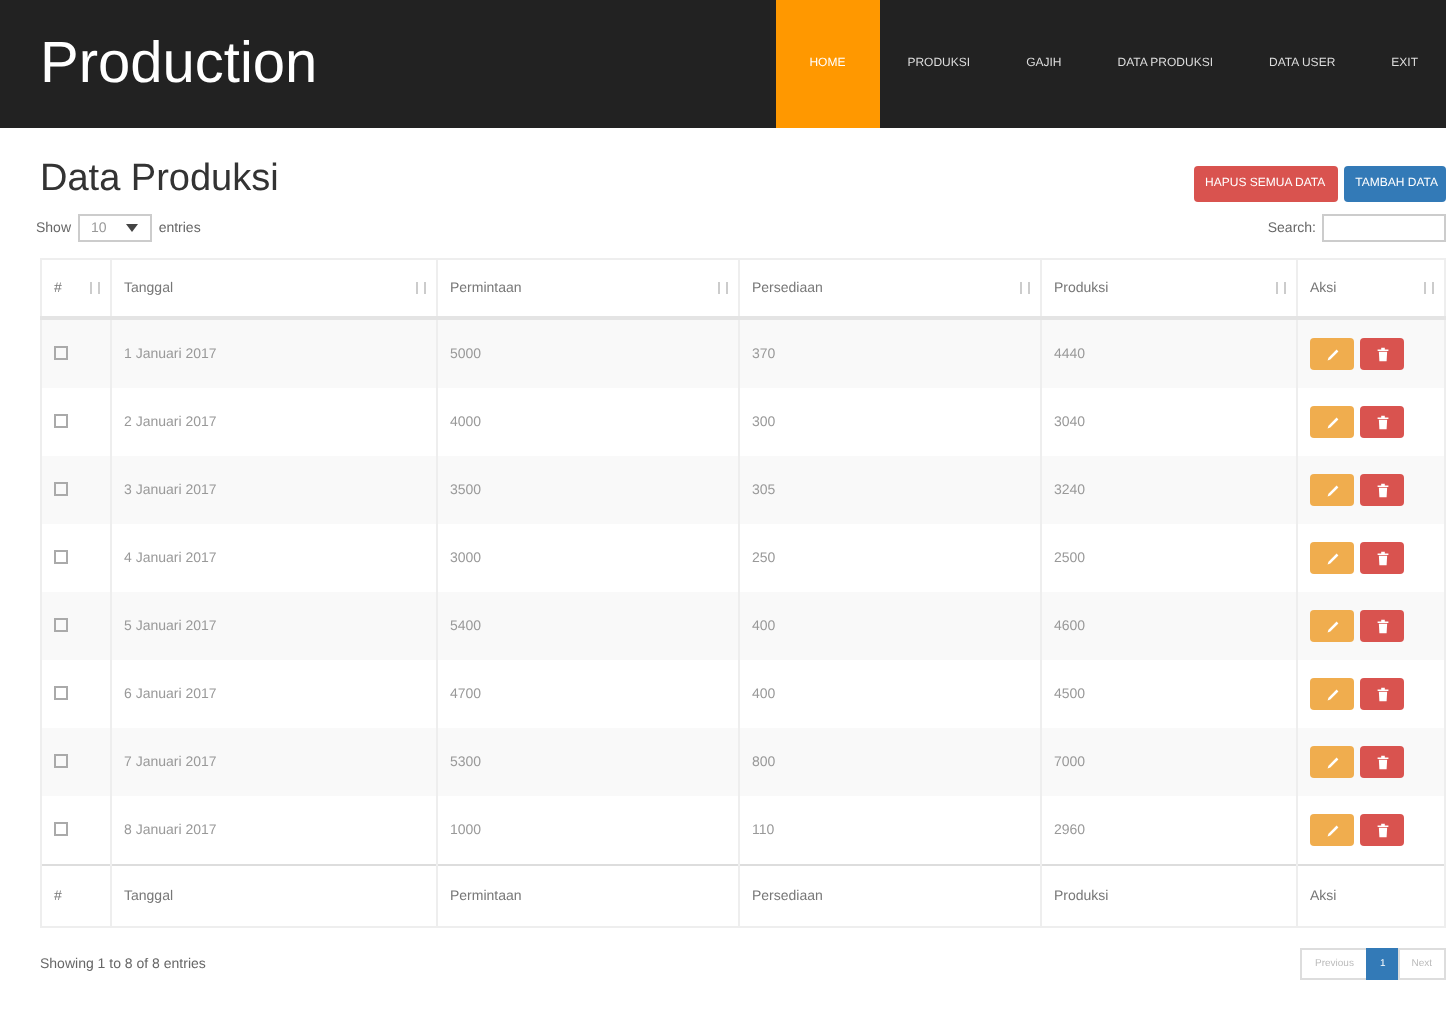  I want to click on page-title: Data Produksi, so click(159, 180).